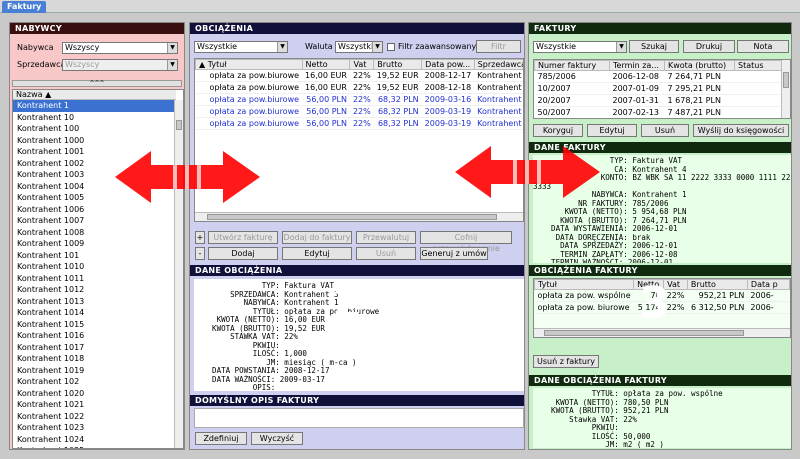  I want to click on list-item: Kontrahent 1021, so click(94, 405).